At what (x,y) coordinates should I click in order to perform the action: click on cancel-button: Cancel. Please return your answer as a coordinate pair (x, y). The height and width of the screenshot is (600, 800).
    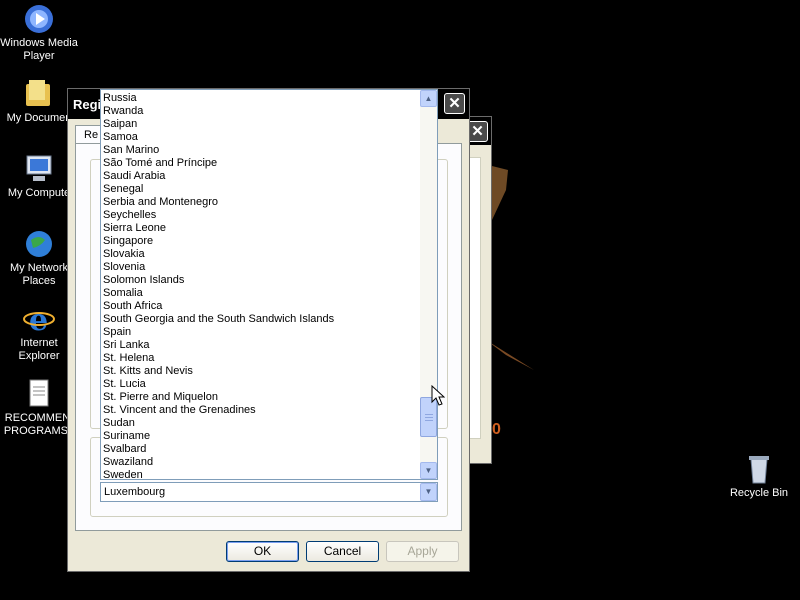
    Looking at the image, I should click on (342, 551).